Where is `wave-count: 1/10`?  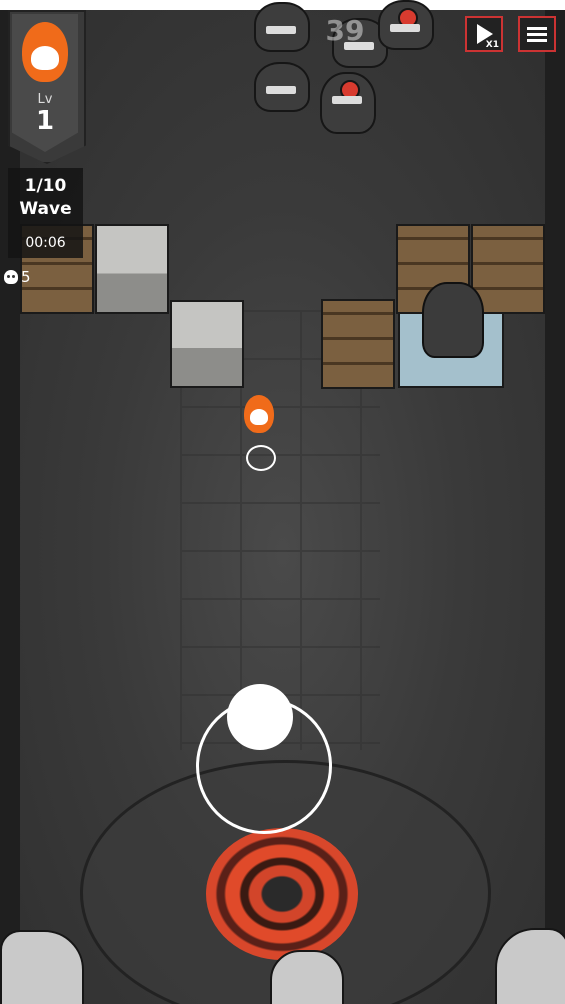
wave-count: 1/10 is located at coordinates (45, 186).